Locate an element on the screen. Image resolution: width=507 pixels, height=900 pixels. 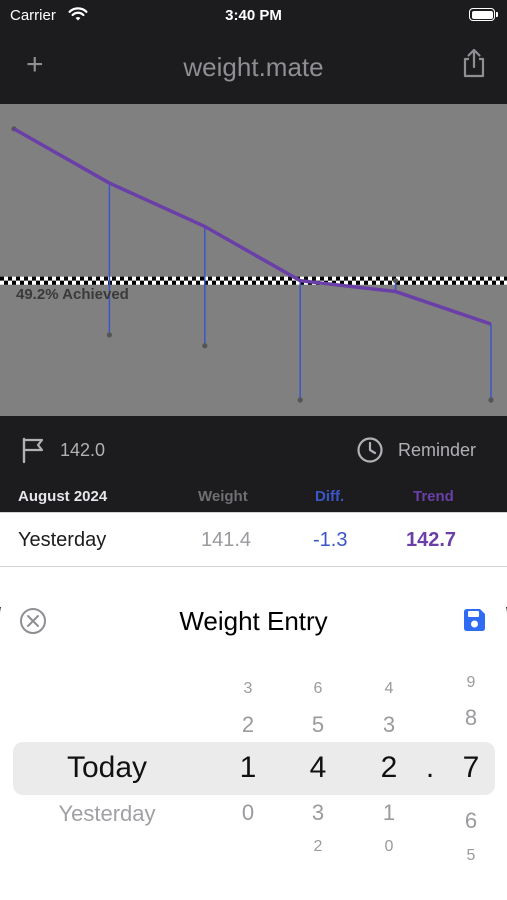
picker-digit-option: 9 is located at coordinates (471, 683).